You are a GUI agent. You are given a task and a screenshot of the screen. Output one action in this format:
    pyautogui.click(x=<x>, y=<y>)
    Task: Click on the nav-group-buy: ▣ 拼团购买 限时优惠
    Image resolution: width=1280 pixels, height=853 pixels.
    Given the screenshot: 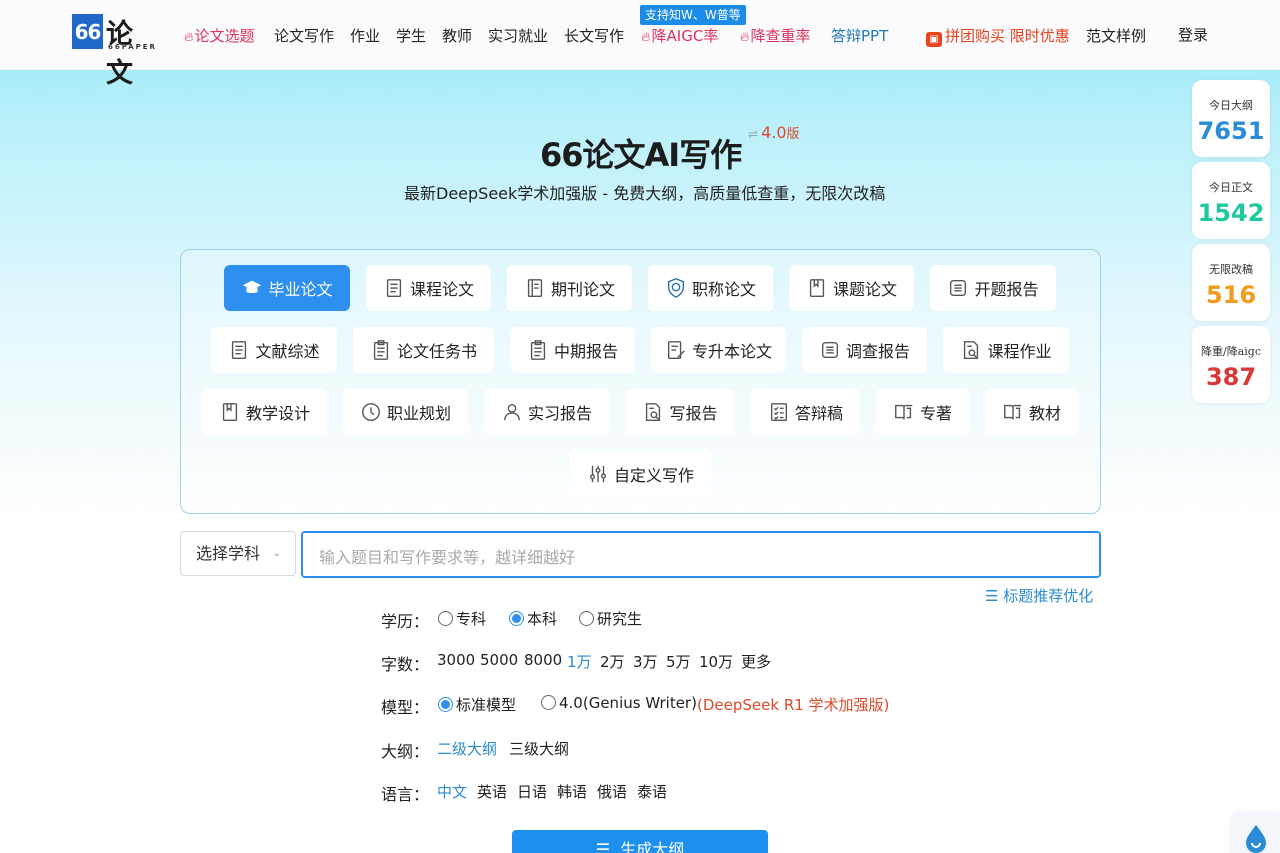 What is the action you would take?
    pyautogui.click(x=998, y=36)
    